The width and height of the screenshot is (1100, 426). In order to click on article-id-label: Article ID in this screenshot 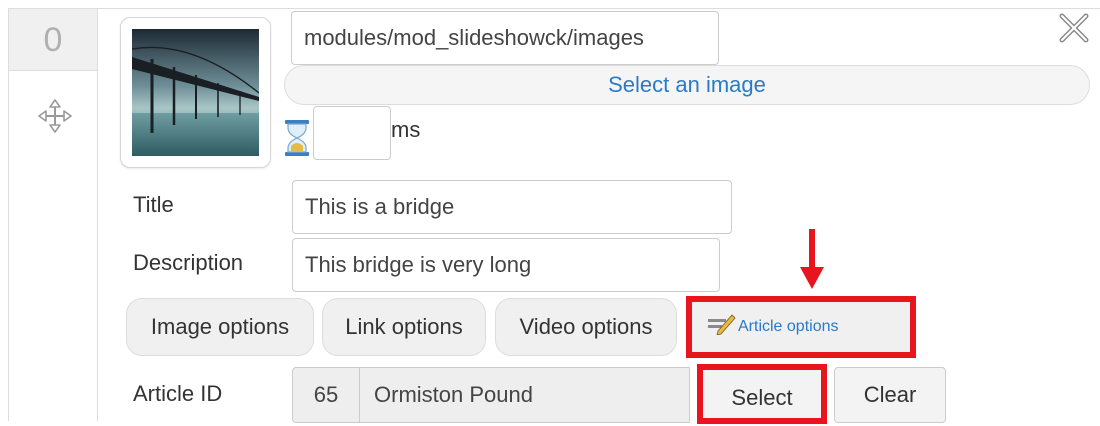, I will do `click(178, 393)`.